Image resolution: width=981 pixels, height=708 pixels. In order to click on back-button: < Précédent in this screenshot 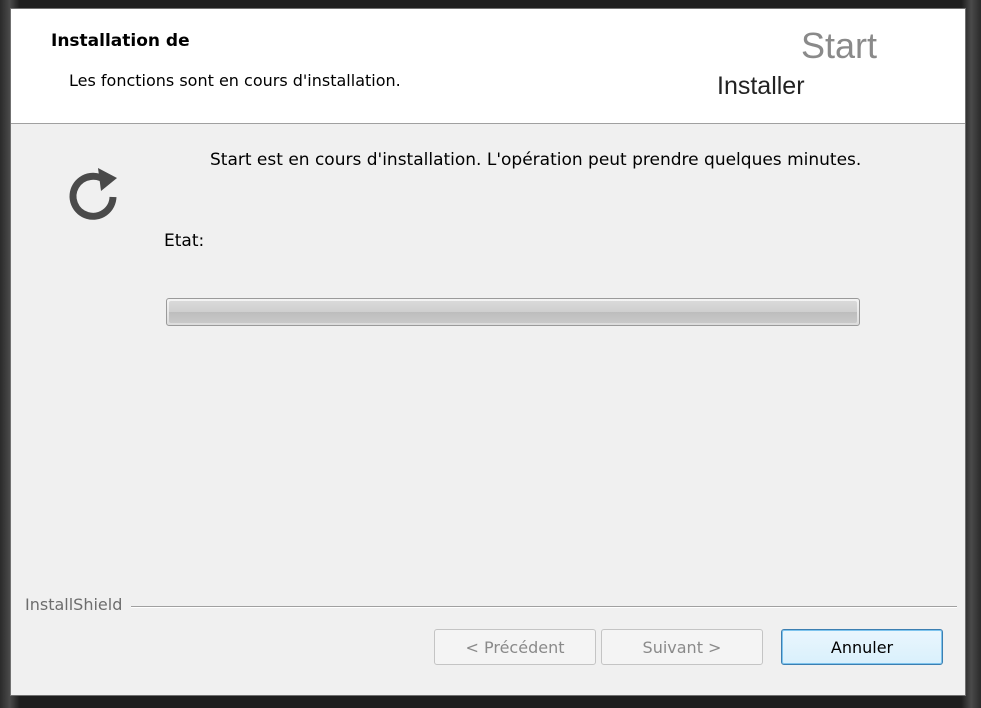, I will do `click(515, 647)`.